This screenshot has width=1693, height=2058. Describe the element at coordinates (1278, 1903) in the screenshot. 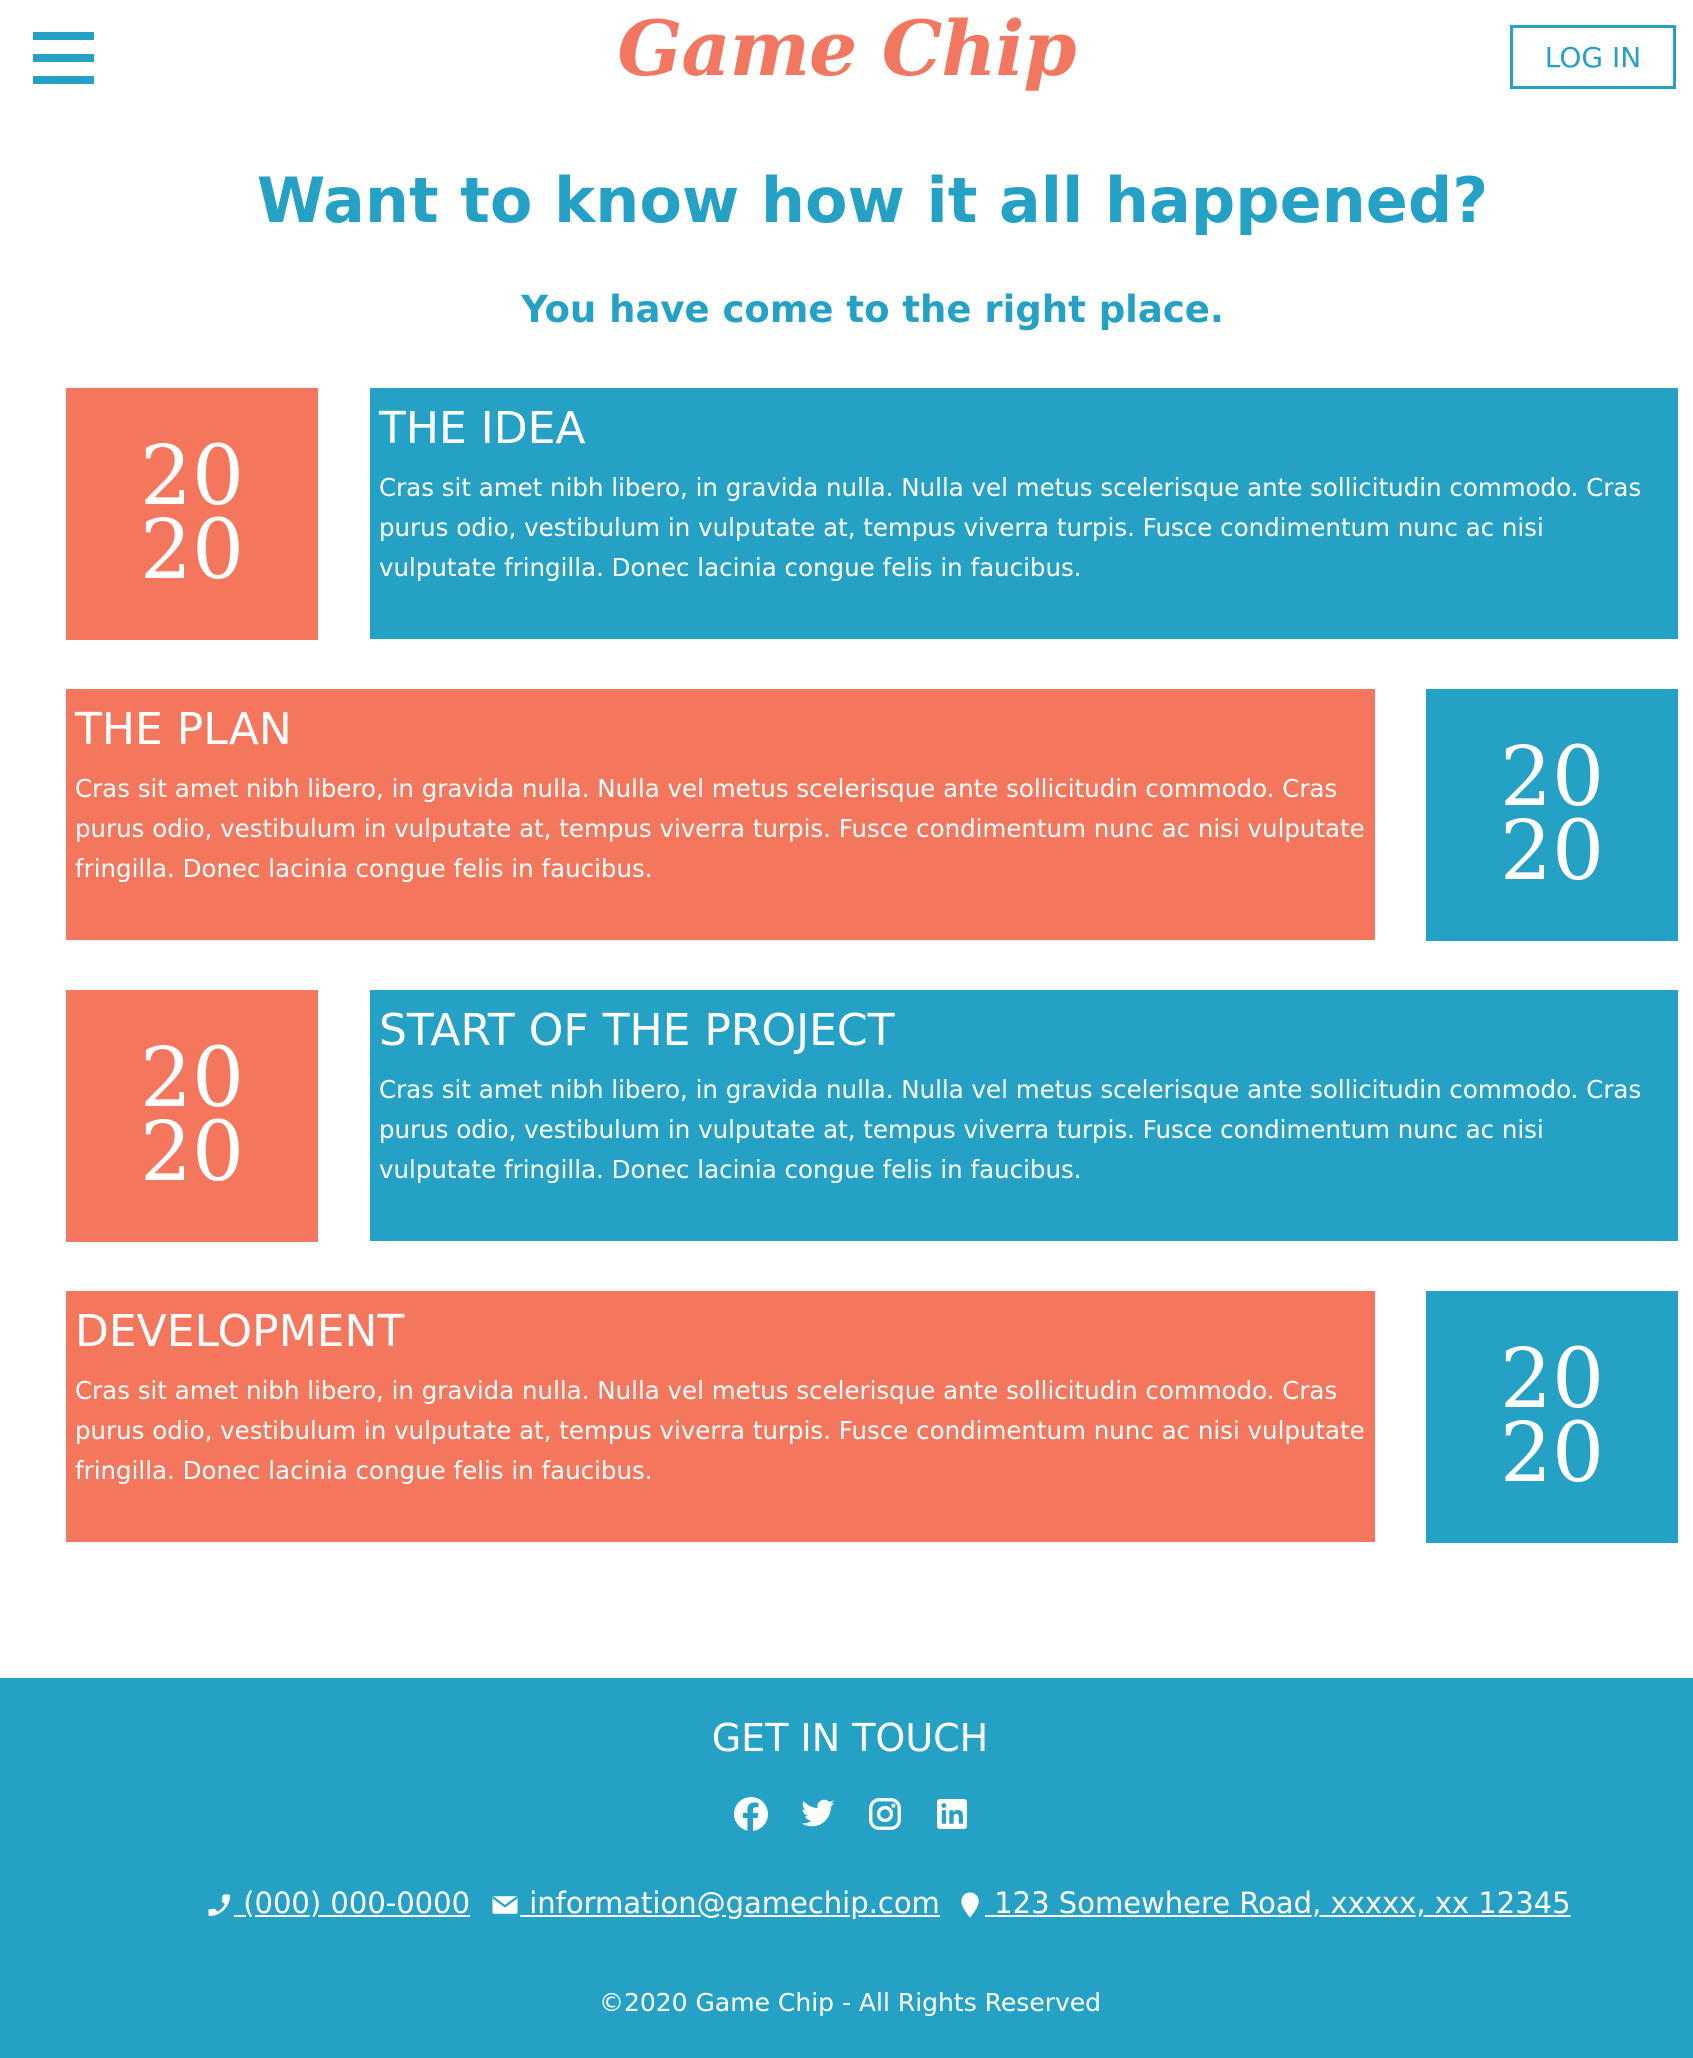

I see `address-text: 123 Somewhere Road, xxxxx, xx 12345` at that location.